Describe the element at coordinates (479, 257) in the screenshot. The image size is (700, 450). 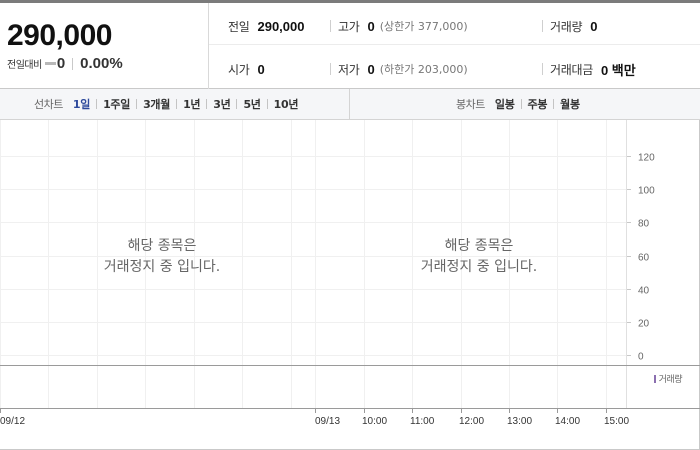
I see `suspended-notice-right: 해당 종목은 거래정지 중 입니다.` at that location.